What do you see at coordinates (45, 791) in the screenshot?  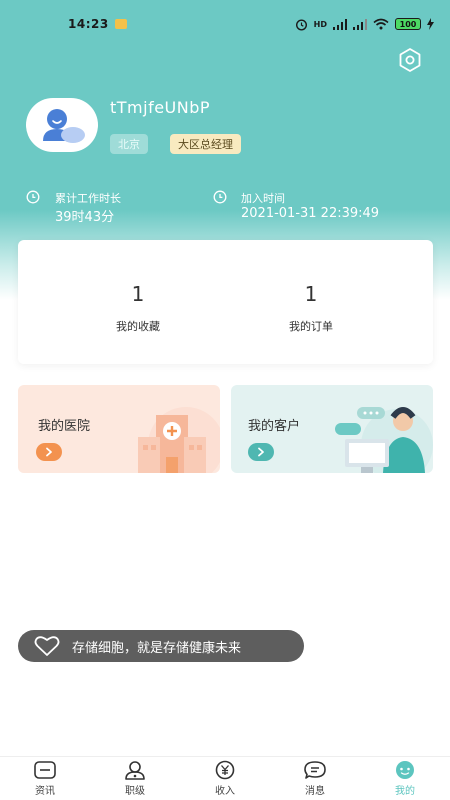 I see `nav-label-news: 资讯` at bounding box center [45, 791].